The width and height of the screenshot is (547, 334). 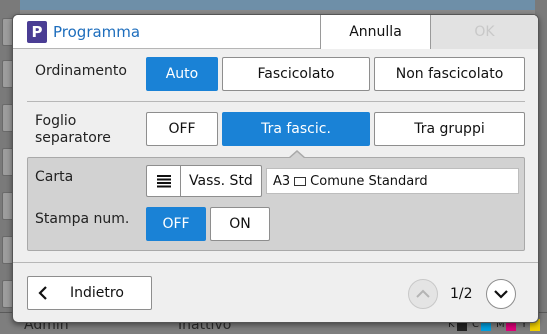 I want to click on paper-info-field: A3 Comune Standard, so click(x=392, y=181).